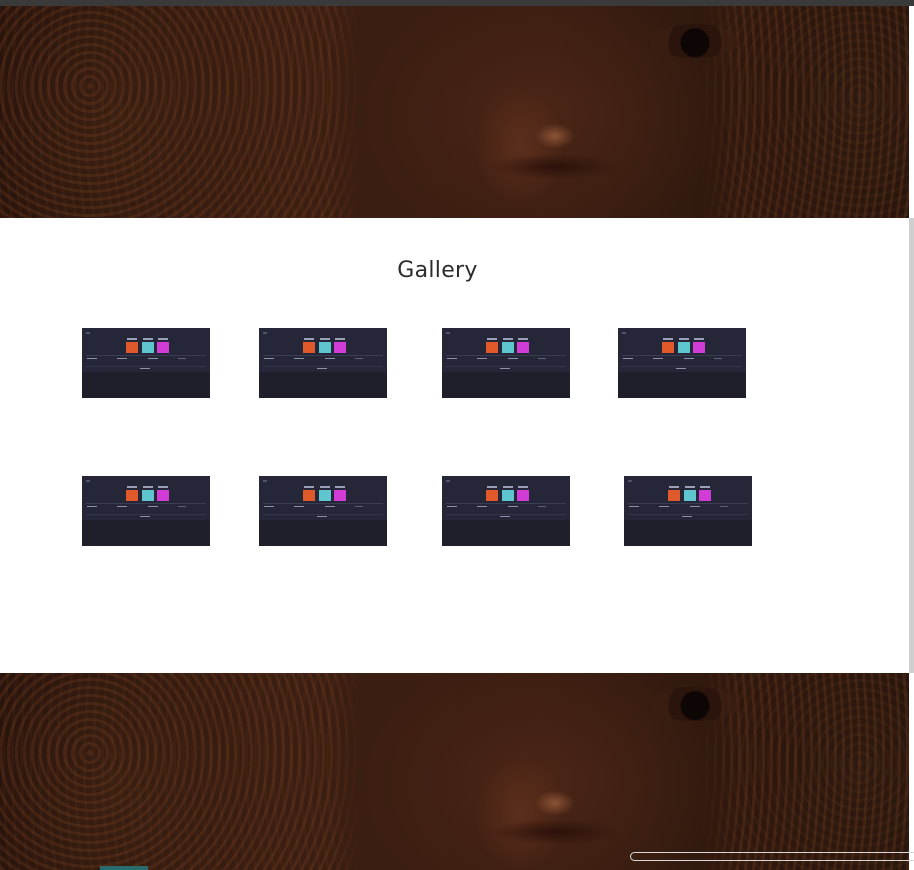  Describe the element at coordinates (695, 704) in the screenshot. I see `eye-graphic` at that location.